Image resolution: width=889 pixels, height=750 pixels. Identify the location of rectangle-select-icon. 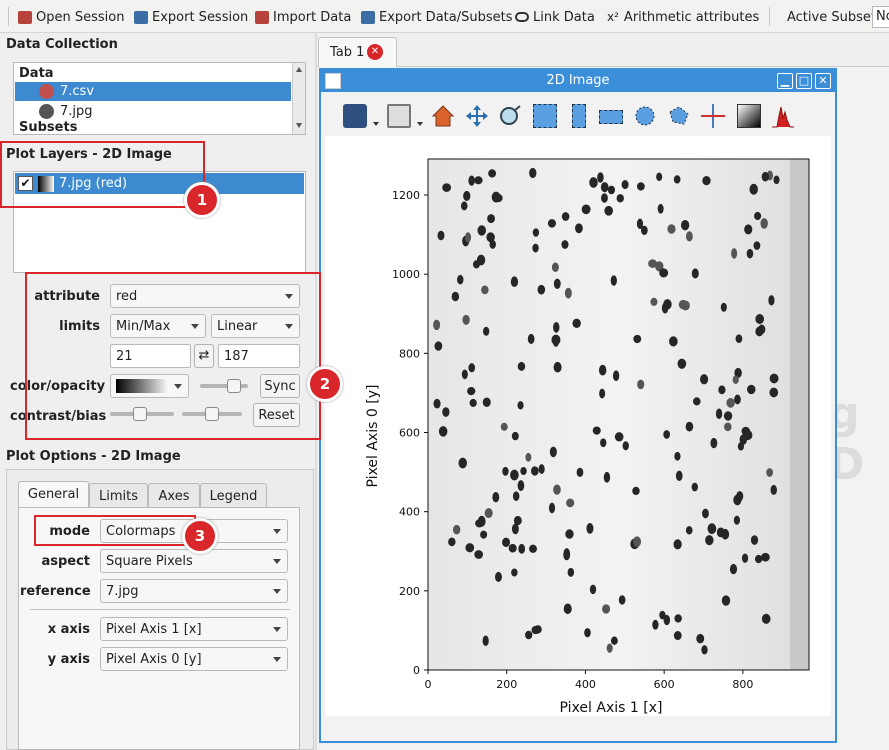
(545, 116).